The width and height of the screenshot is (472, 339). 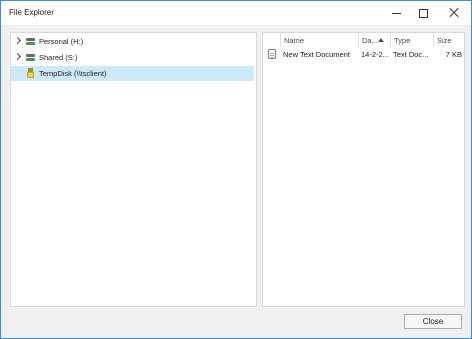 What do you see at coordinates (448, 40) in the screenshot?
I see `column-header-size: Size` at bounding box center [448, 40].